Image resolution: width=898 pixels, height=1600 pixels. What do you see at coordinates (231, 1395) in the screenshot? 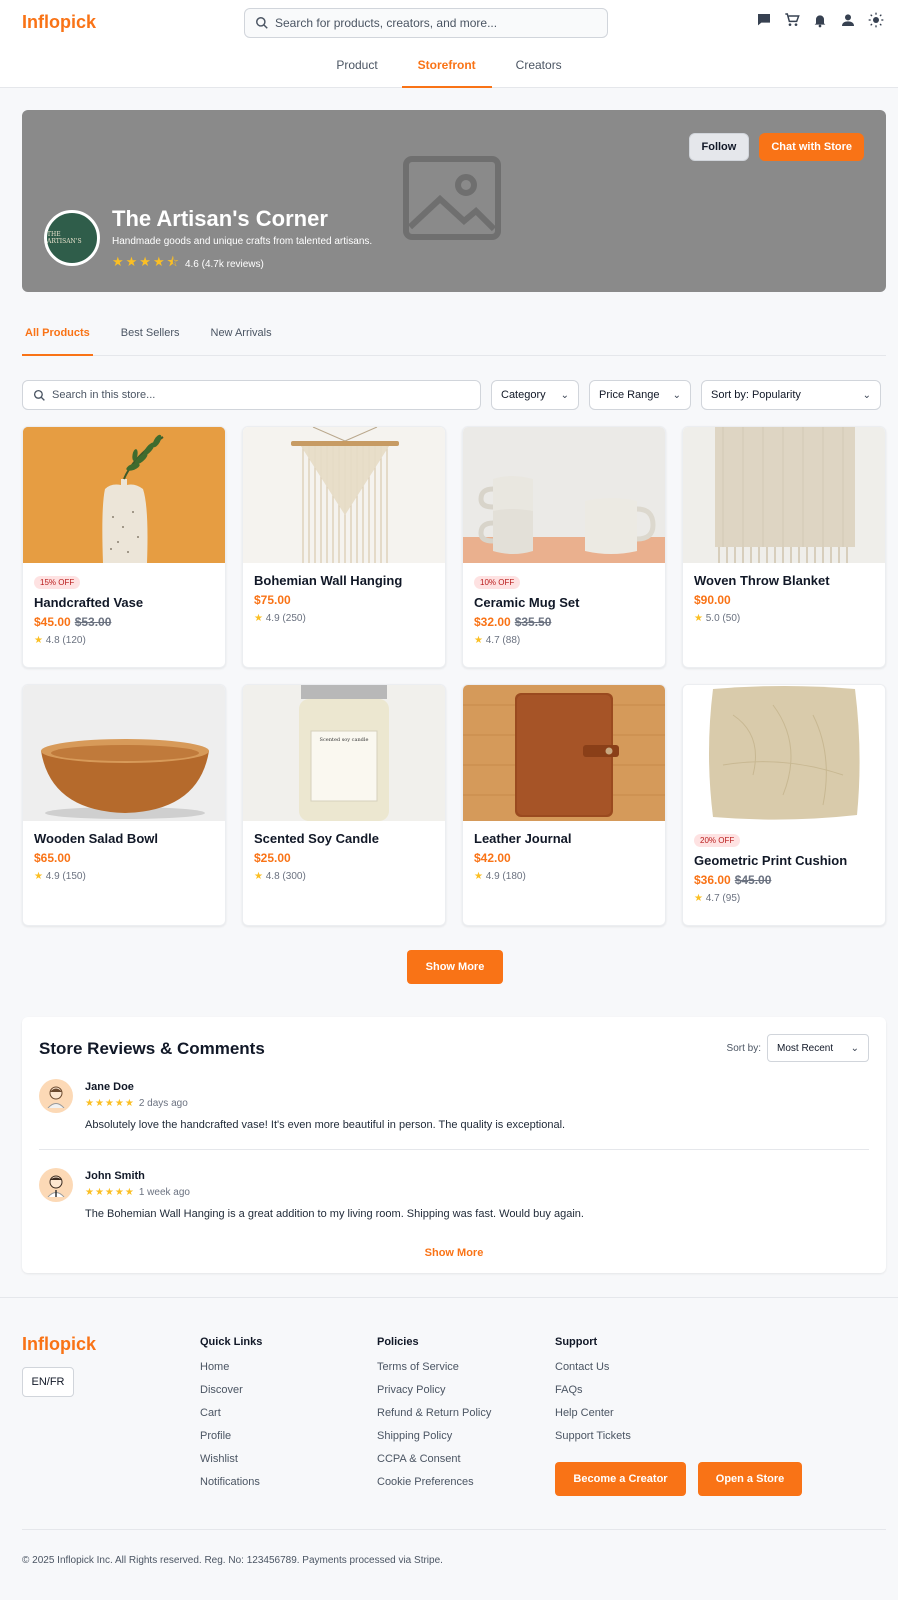
I see `footer-link-discover: Discover` at bounding box center [231, 1395].